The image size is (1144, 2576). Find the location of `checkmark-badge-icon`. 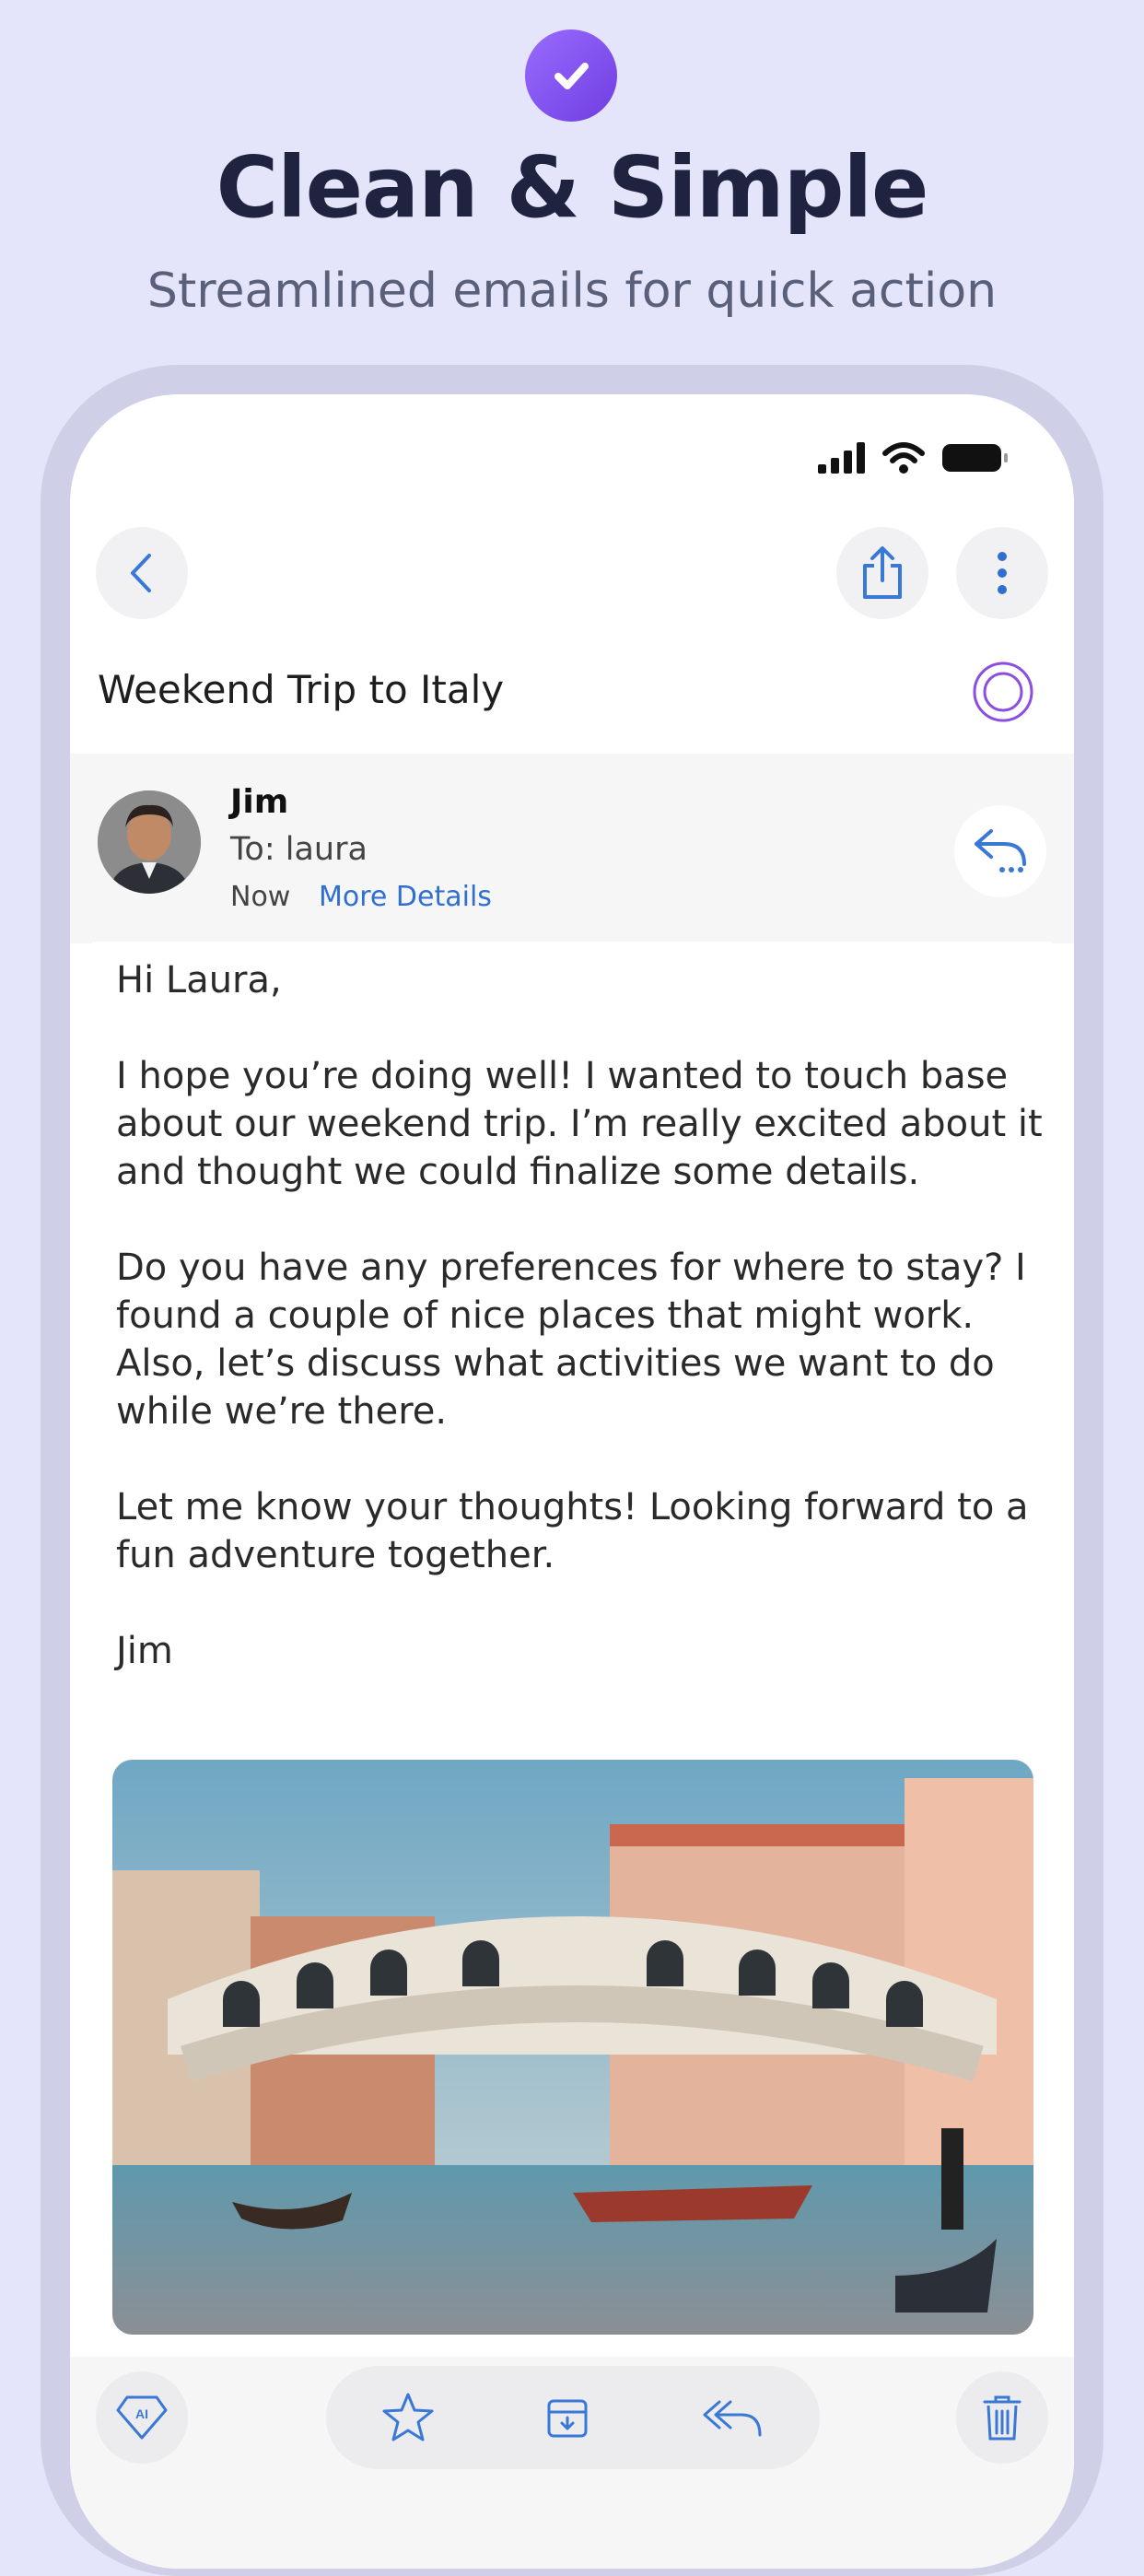

checkmark-badge-icon is located at coordinates (571, 75).